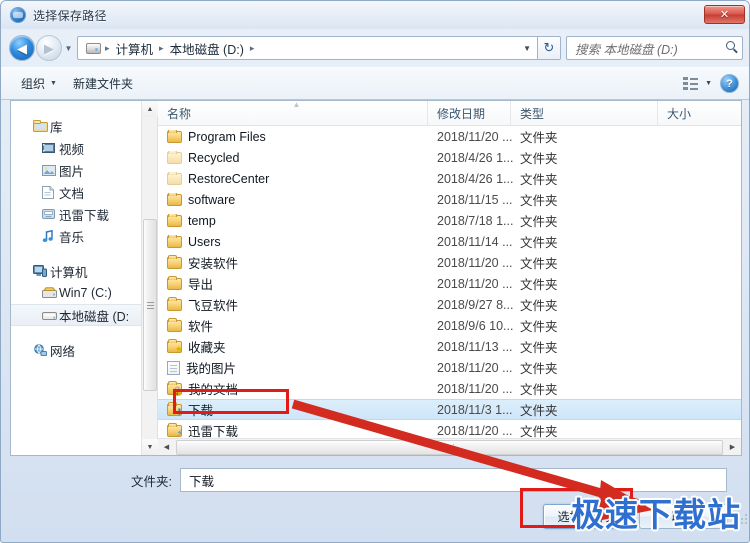 The image size is (750, 543). What do you see at coordinates (201, 327) in the screenshot?
I see `file-name: 软件` at bounding box center [201, 327].